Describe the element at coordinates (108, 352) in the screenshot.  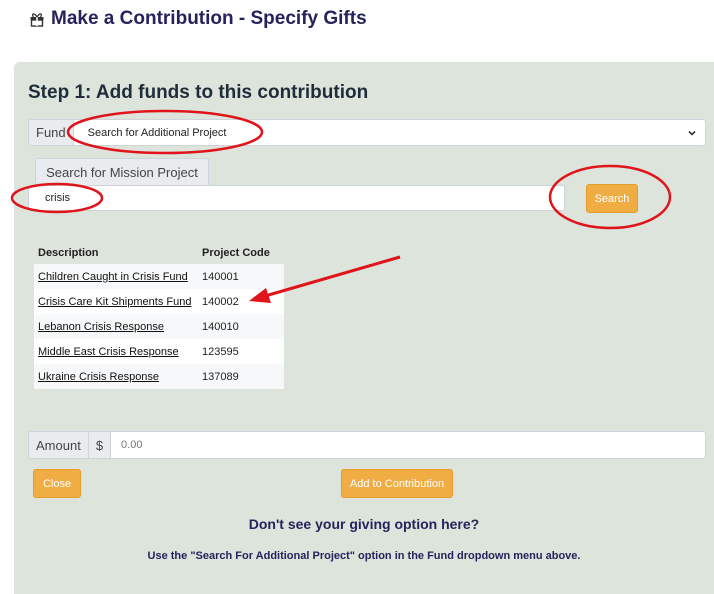
I see `project-link: Middle East Crisis Response` at that location.